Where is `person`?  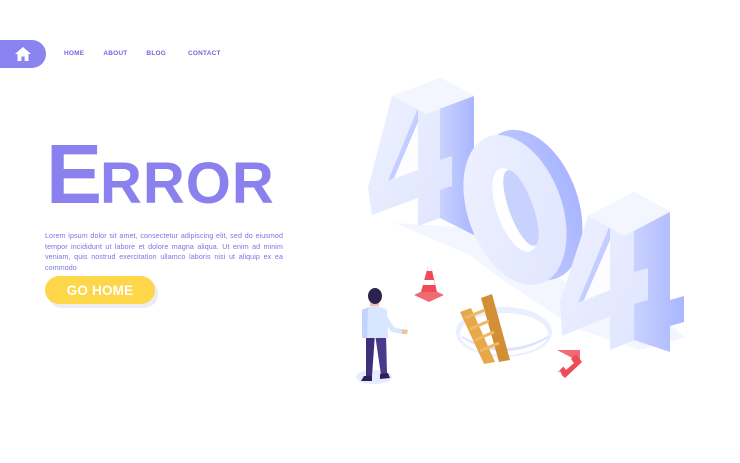 person is located at coordinates (382, 336).